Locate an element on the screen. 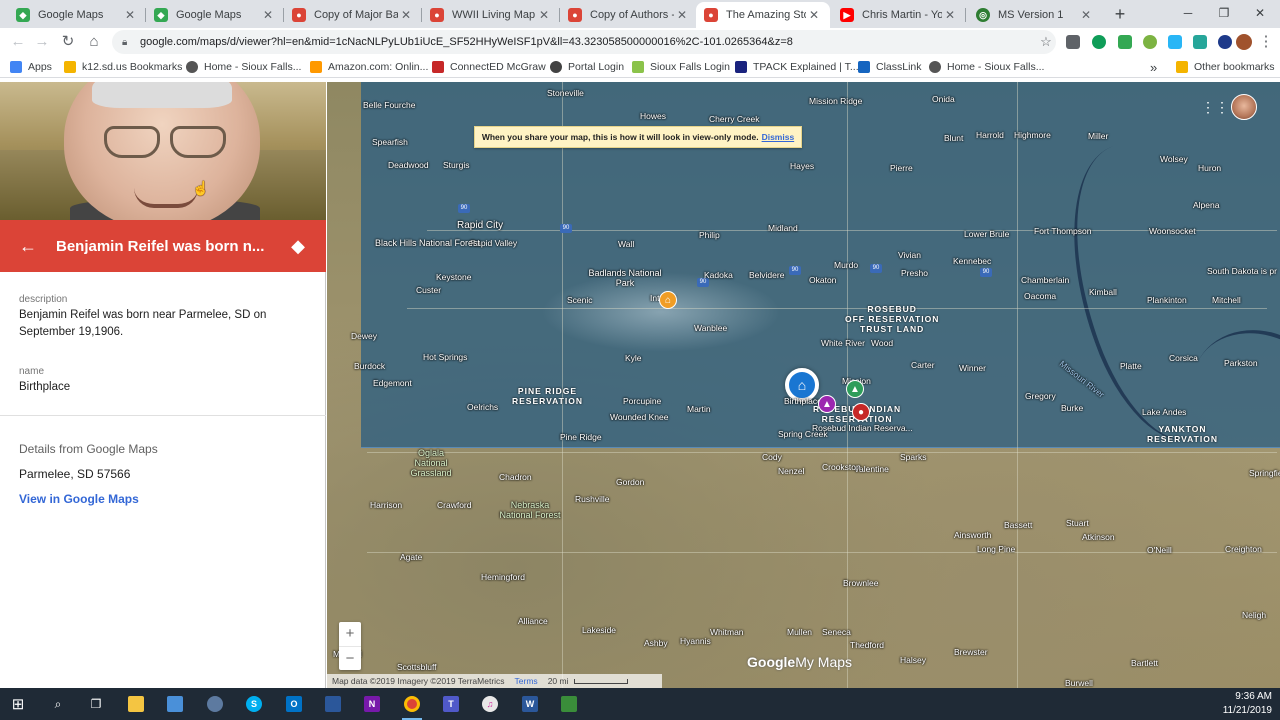 The image size is (1280, 720). bookmark-label: Apps is located at coordinates (40, 67).